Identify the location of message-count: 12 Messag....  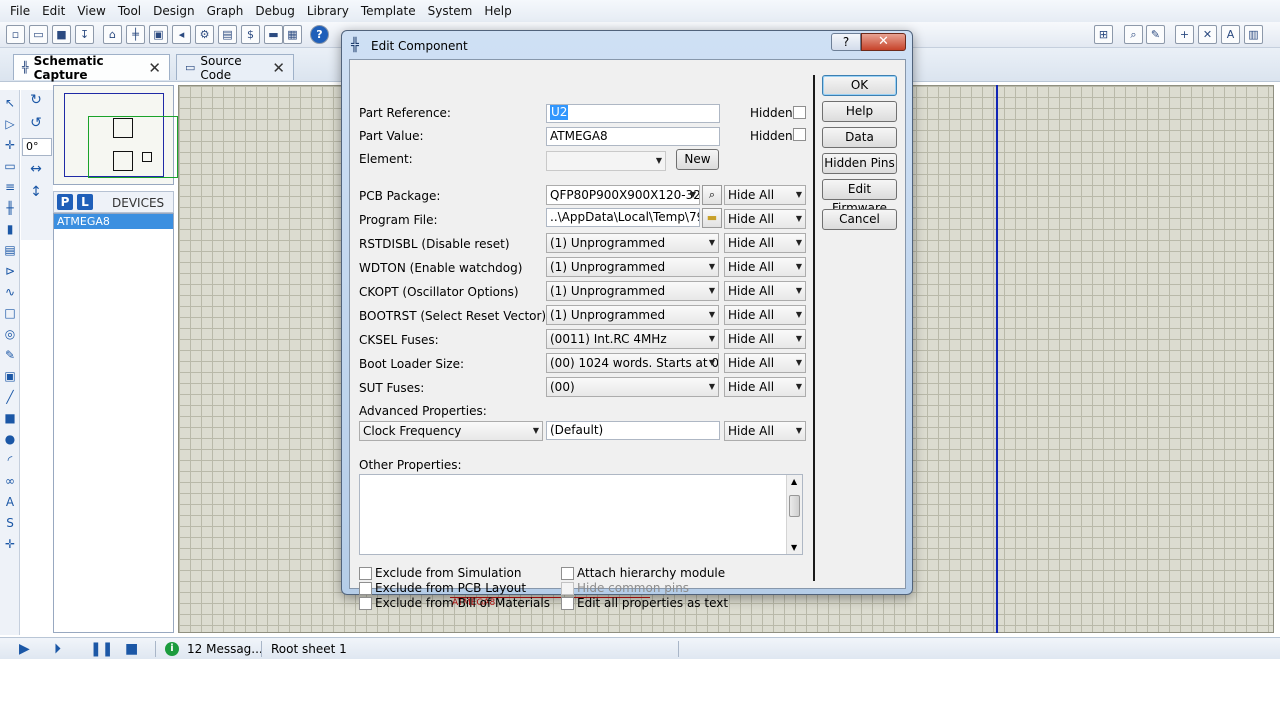
(225, 649).